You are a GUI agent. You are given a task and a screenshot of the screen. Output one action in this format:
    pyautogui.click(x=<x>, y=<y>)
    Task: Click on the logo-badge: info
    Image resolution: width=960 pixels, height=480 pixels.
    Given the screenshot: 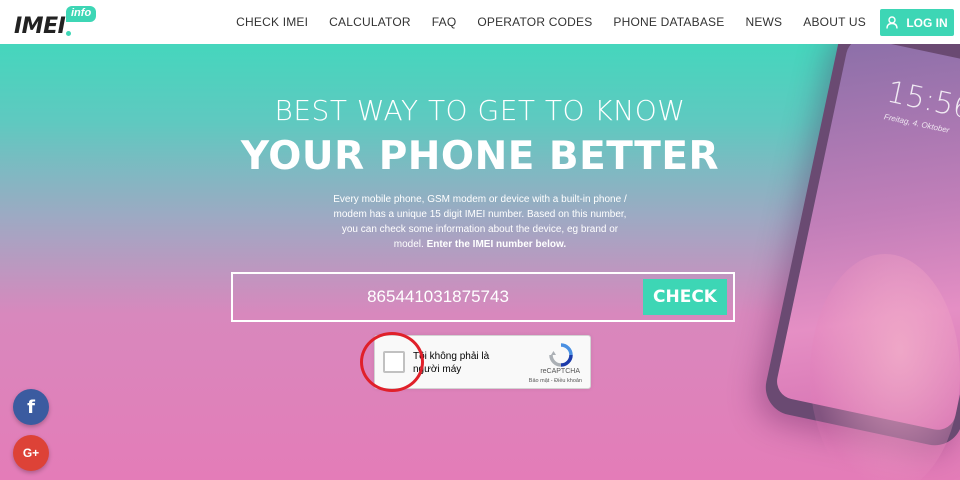 What is the action you would take?
    pyautogui.click(x=81, y=14)
    